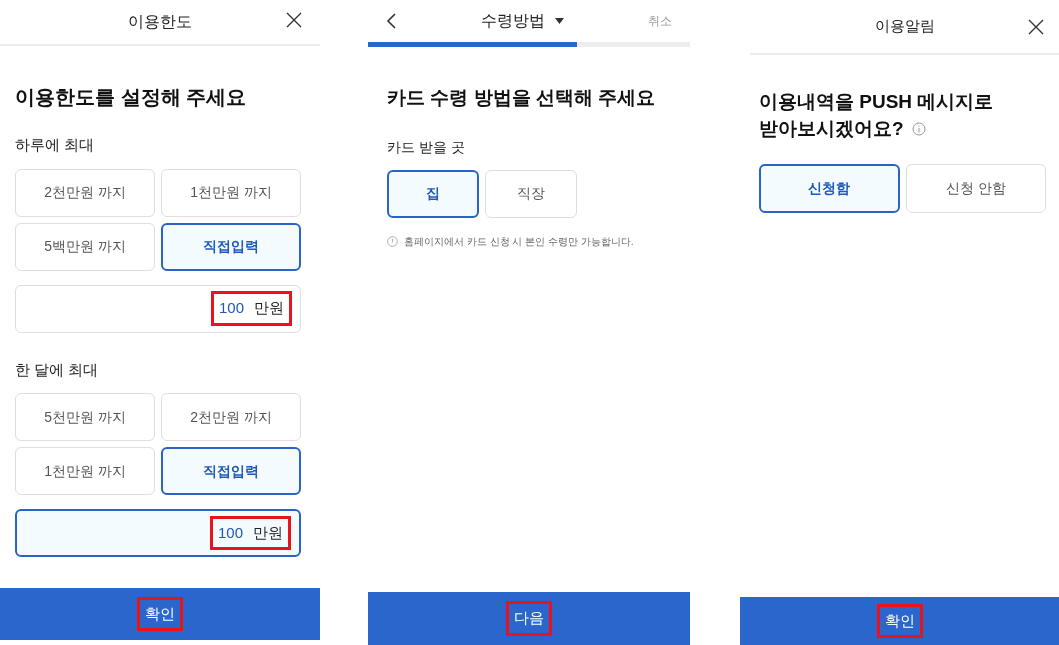 The image size is (1059, 645). I want to click on section-label: 하루에 최대, so click(55, 145).